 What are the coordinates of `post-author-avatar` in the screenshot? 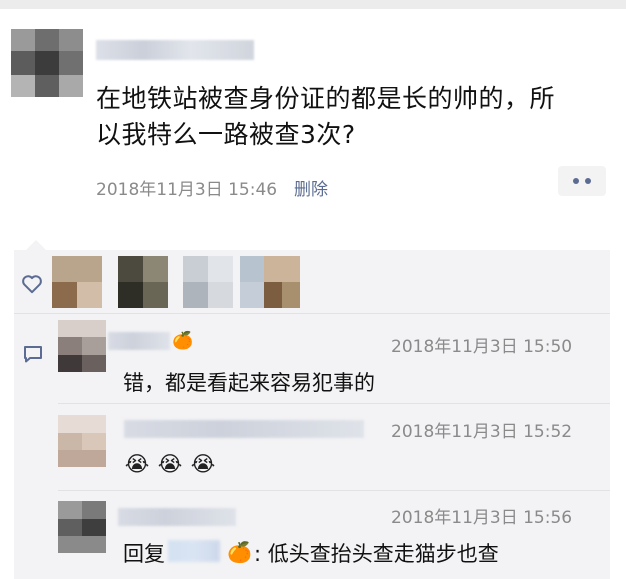 It's located at (47, 63).